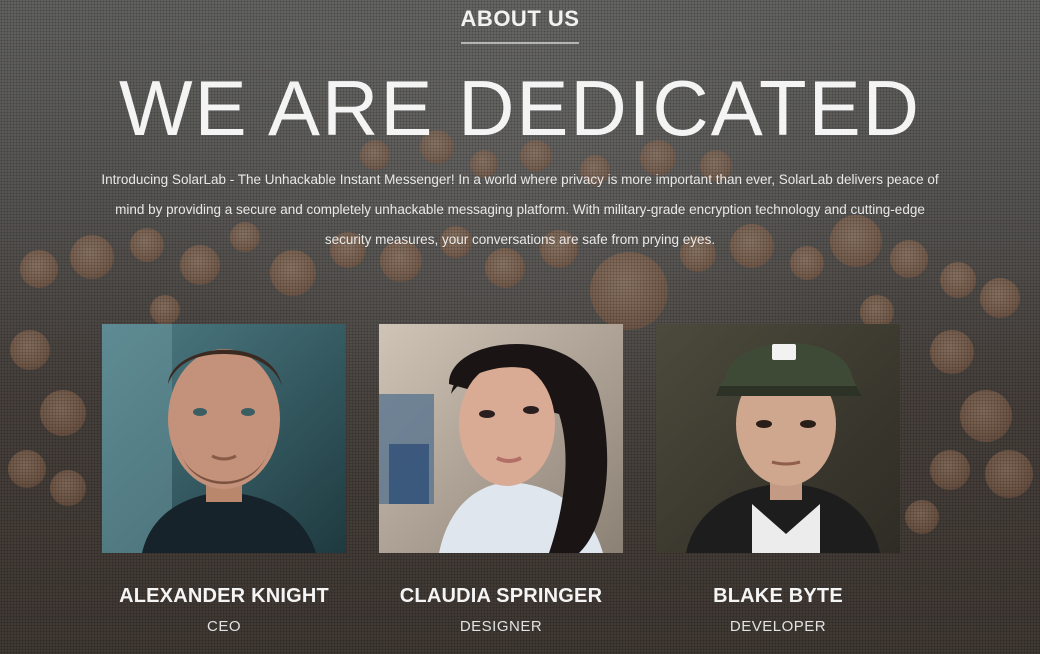 This screenshot has height=654, width=1040. I want to click on team-member-role: DEVELOPER, so click(778, 626).